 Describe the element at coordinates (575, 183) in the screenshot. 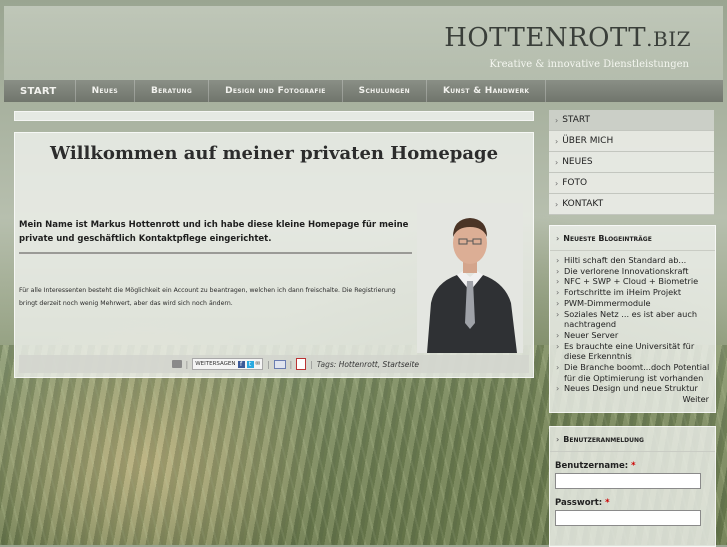

I see `sidebar-item-label: FOTO` at that location.